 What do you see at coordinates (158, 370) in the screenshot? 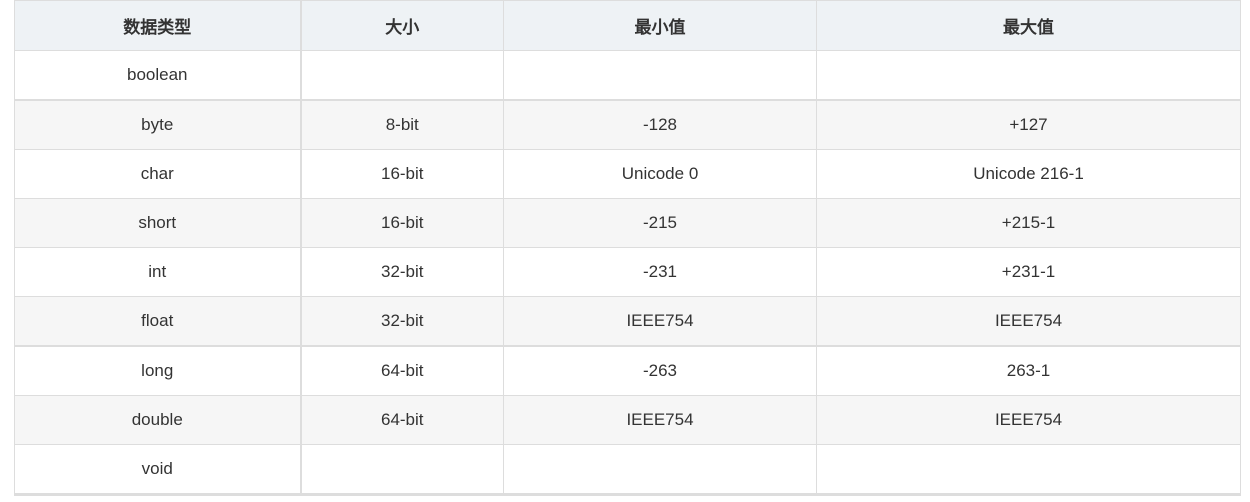
I see `cell-type: long` at bounding box center [158, 370].